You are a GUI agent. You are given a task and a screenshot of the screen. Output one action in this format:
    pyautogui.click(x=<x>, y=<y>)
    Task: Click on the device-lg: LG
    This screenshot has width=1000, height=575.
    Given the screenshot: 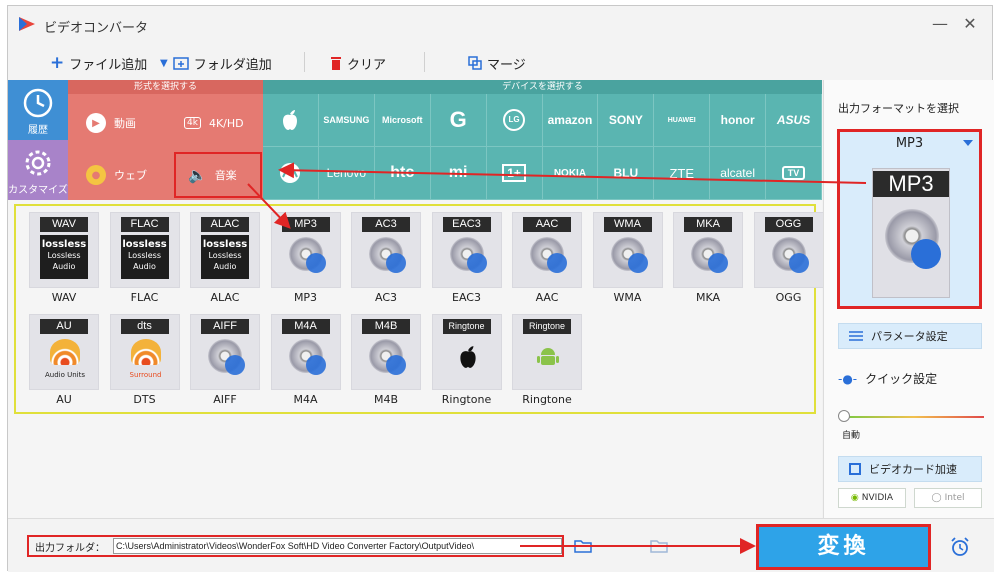 What is the action you would take?
    pyautogui.click(x=514, y=120)
    